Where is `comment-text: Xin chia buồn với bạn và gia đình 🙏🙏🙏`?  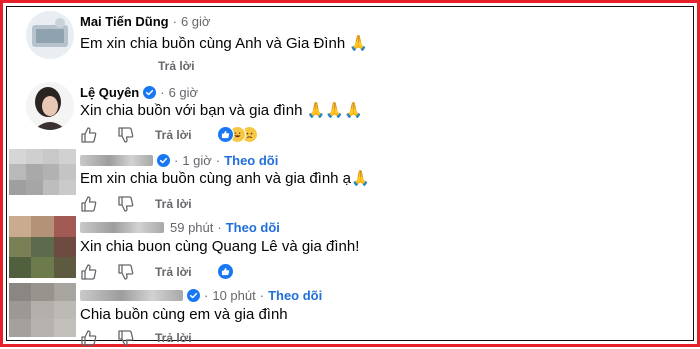
comment-text: Xin chia buồn với bạn và gia đình 🙏🙏🙏 is located at coordinates (221, 110).